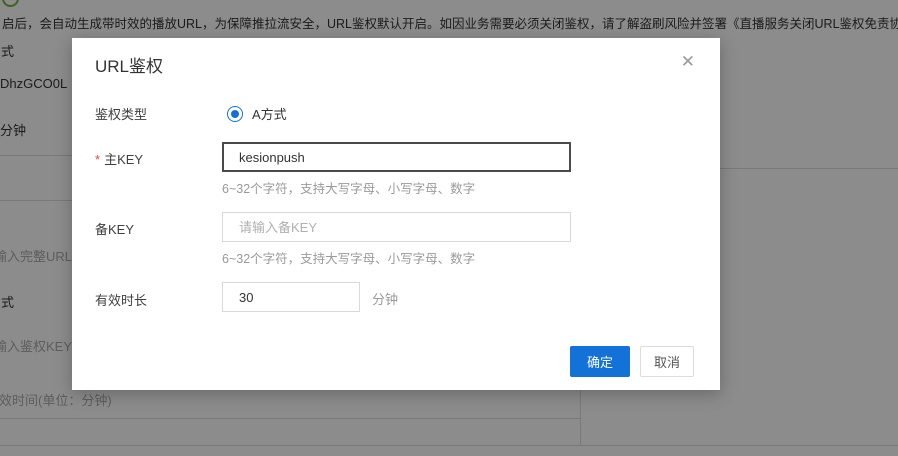  I want to click on auth-type-radio: A方式, so click(257, 113).